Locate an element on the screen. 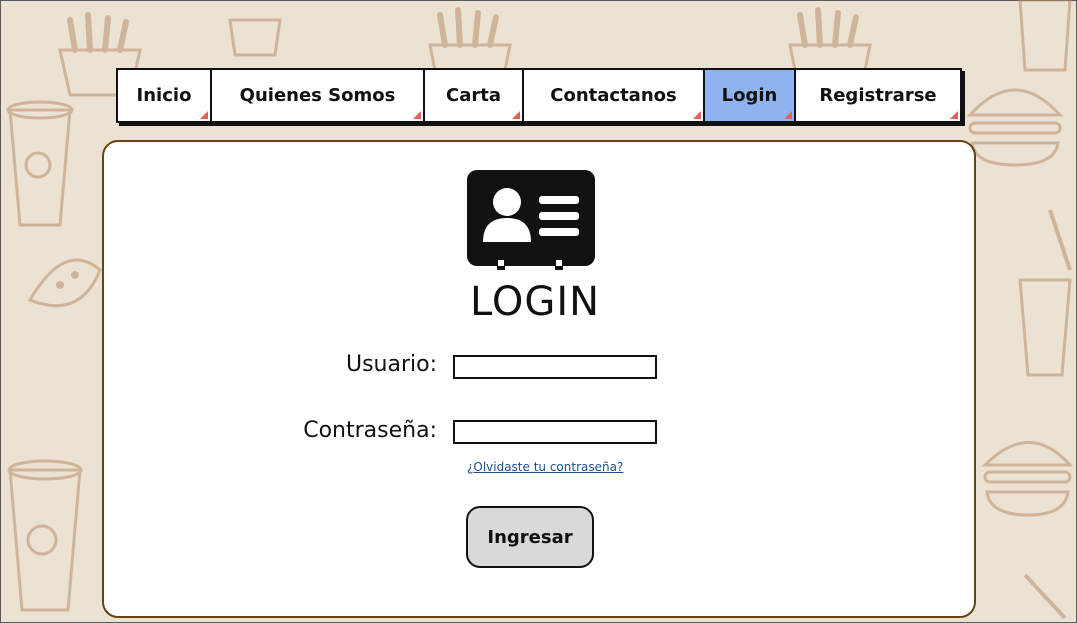 The width and height of the screenshot is (1077, 623). nav-item-label: Quienes Somos is located at coordinates (317, 95).